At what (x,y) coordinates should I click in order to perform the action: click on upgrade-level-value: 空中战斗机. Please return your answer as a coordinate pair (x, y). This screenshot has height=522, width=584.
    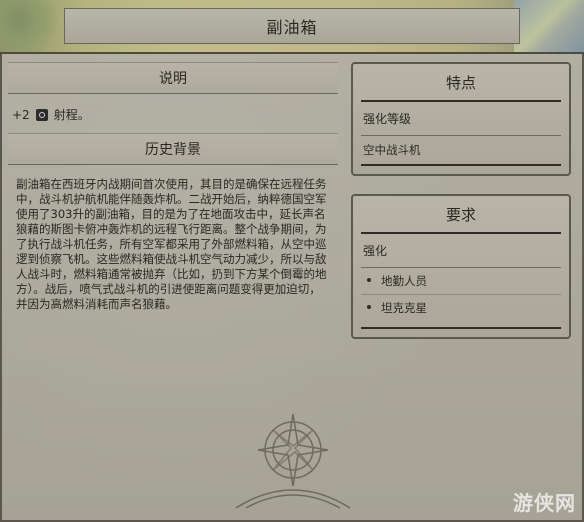
    Looking at the image, I should click on (392, 150).